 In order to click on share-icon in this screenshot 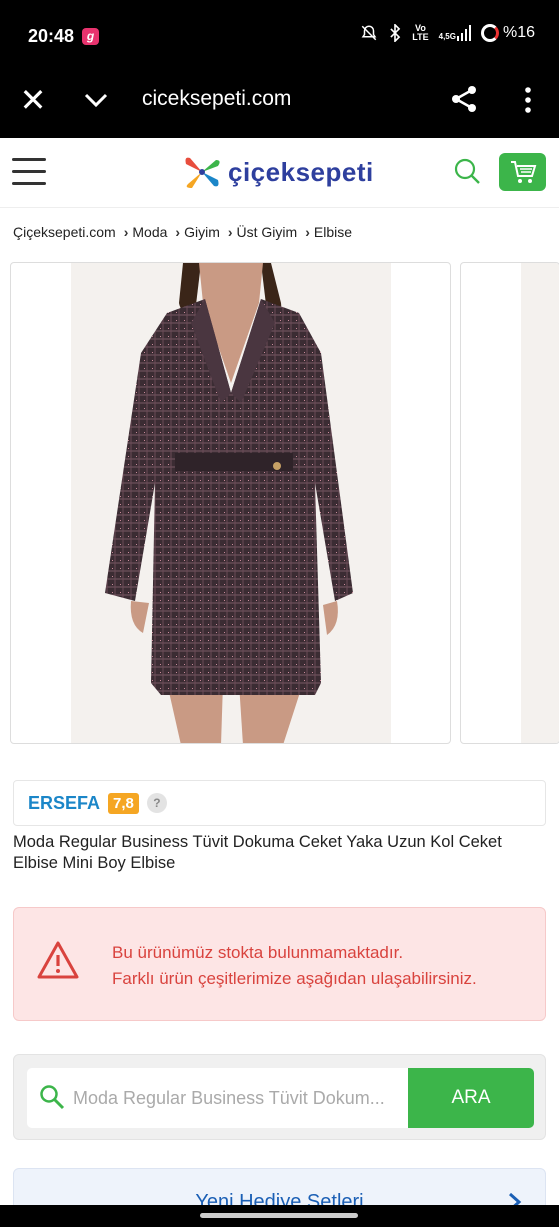, I will do `click(464, 99)`.